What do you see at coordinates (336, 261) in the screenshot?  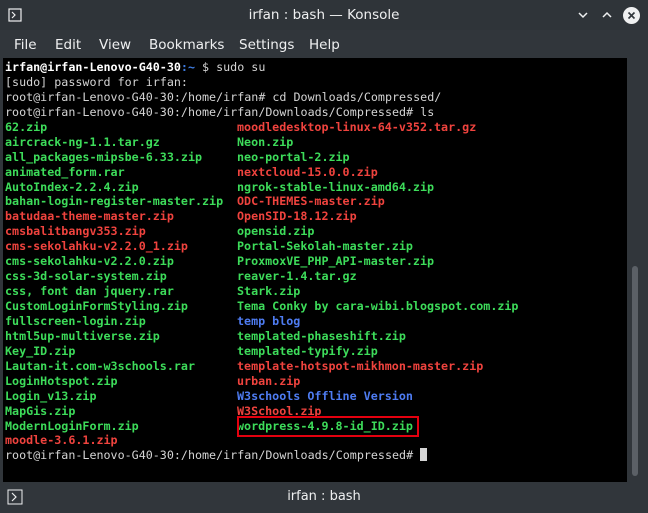 I see `file-entry: ProxmoxVE_PHP_API-master.zip` at bounding box center [336, 261].